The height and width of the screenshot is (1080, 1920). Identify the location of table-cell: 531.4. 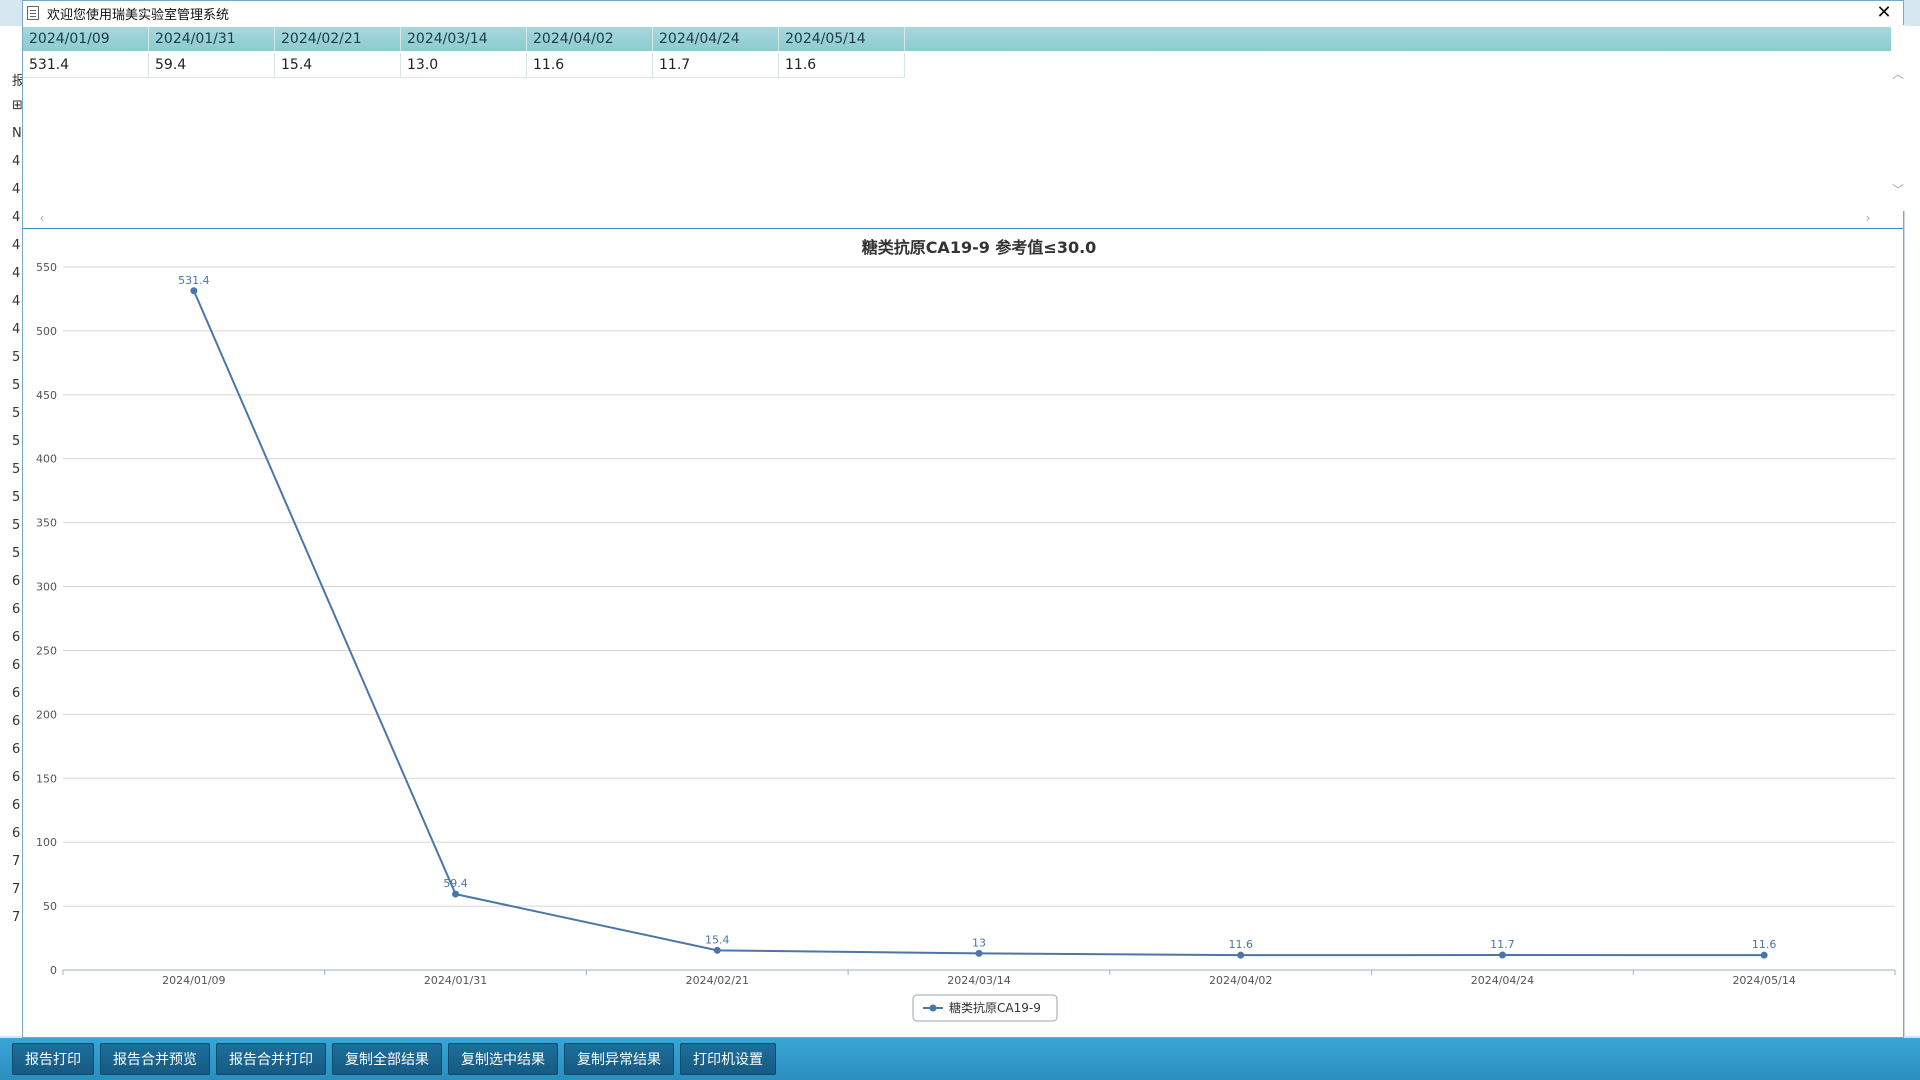
(86, 65).